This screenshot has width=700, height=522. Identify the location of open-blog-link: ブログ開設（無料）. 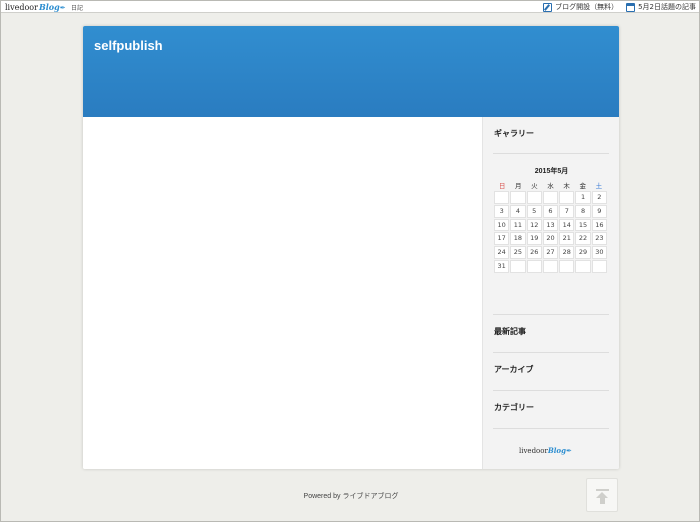
(580, 7).